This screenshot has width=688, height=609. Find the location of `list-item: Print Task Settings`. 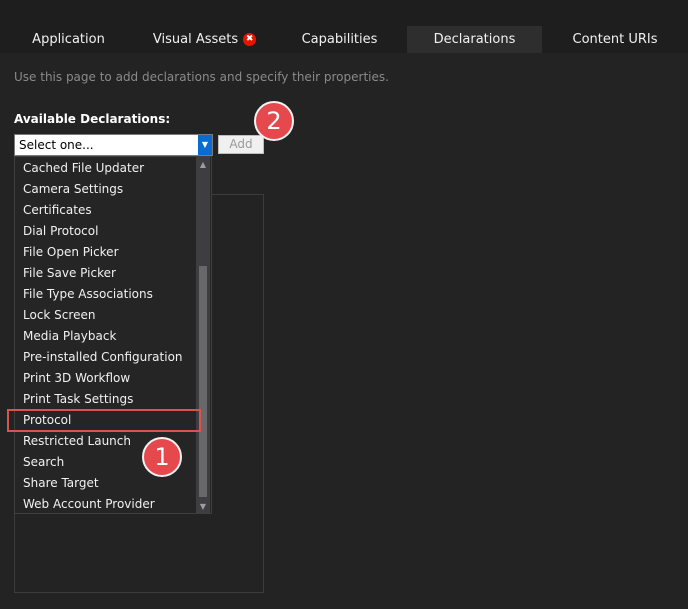

list-item: Print Task Settings is located at coordinates (78, 399).